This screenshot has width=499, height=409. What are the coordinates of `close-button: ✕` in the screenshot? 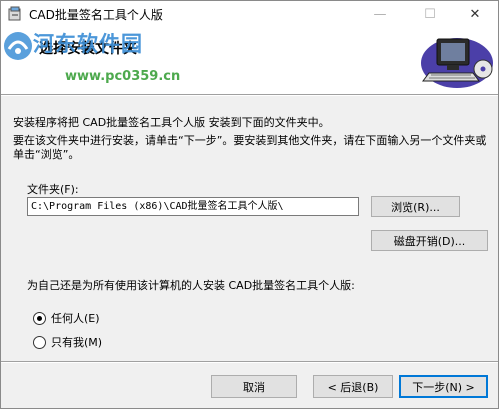 It's located at (475, 14).